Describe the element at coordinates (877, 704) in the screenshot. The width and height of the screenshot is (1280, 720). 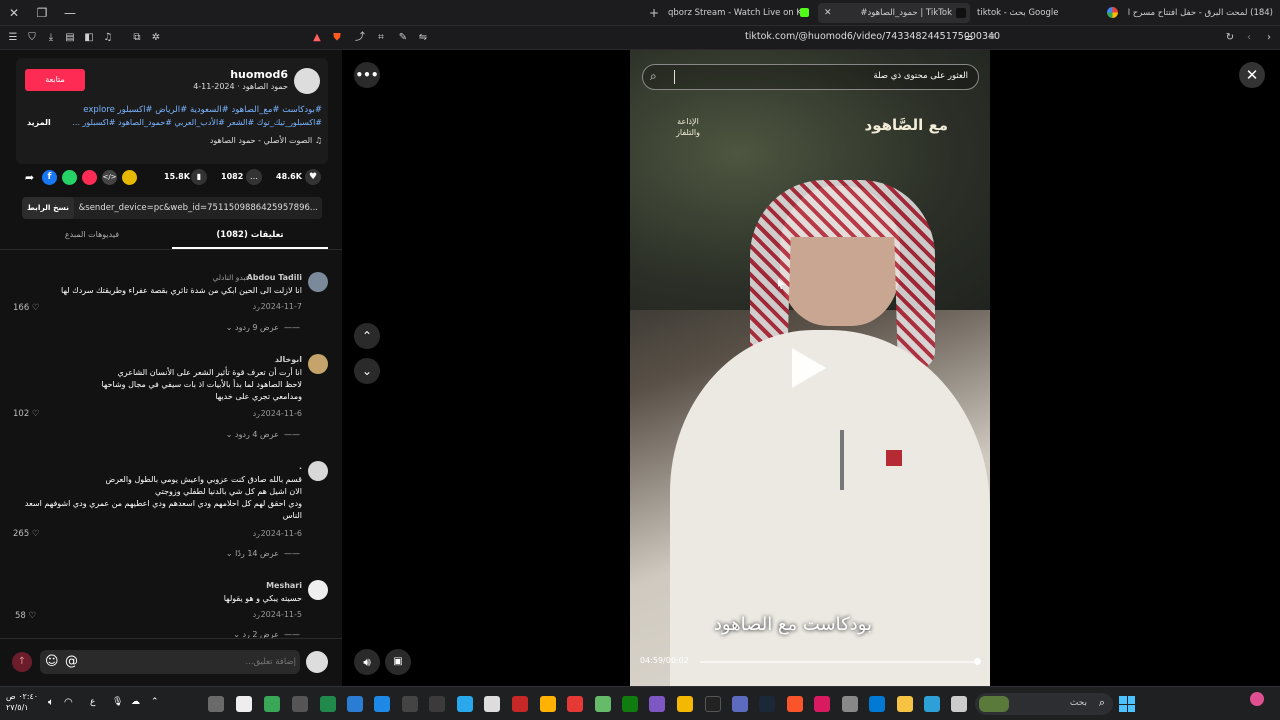
I see `app-store-icon` at that location.